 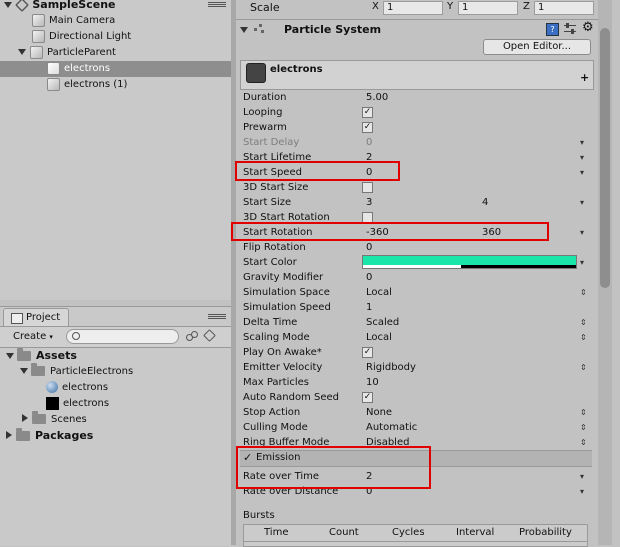 What do you see at coordinates (256, 73) in the screenshot?
I see `system-thumbnail-icon` at bounding box center [256, 73].